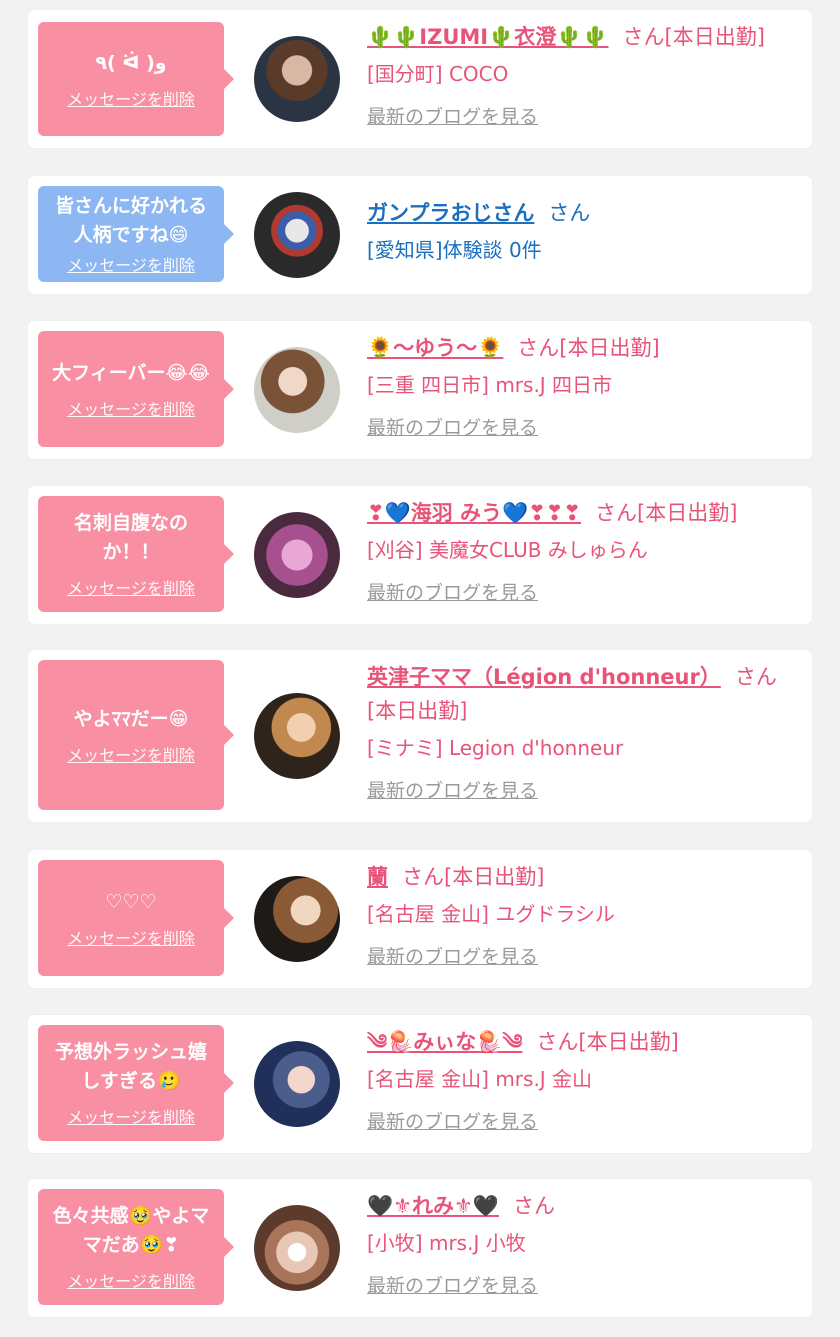 Image resolution: width=840 pixels, height=1337 pixels. Describe the element at coordinates (136, 735) in the screenshot. I see `message-bubble: やよﾏﾏだー😁 メッセージを削除` at that location.